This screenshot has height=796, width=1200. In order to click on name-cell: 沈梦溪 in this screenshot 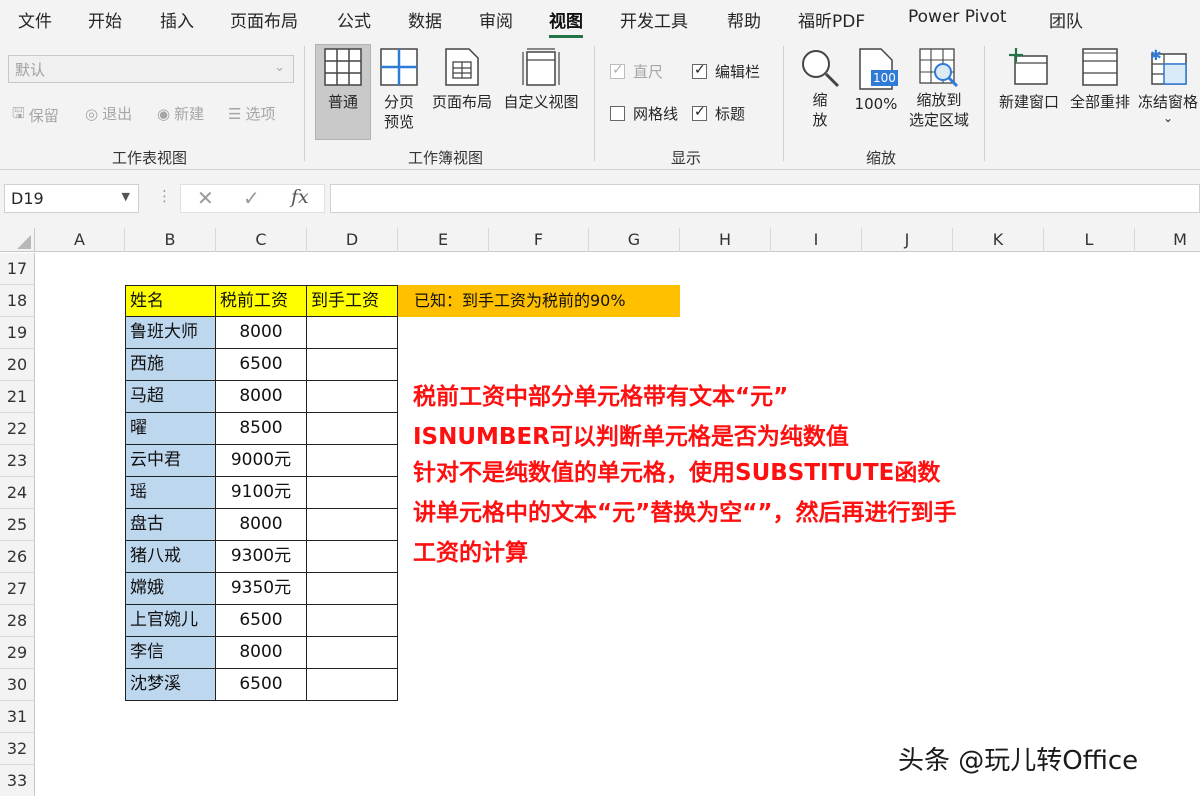, I will do `click(170, 685)`.